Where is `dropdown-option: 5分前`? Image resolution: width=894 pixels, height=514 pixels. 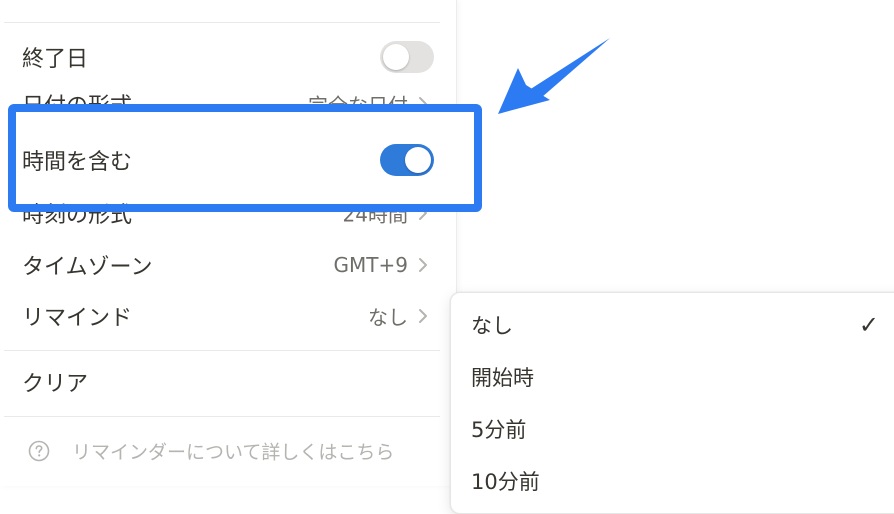 dropdown-option: 5分前 is located at coordinates (671, 429).